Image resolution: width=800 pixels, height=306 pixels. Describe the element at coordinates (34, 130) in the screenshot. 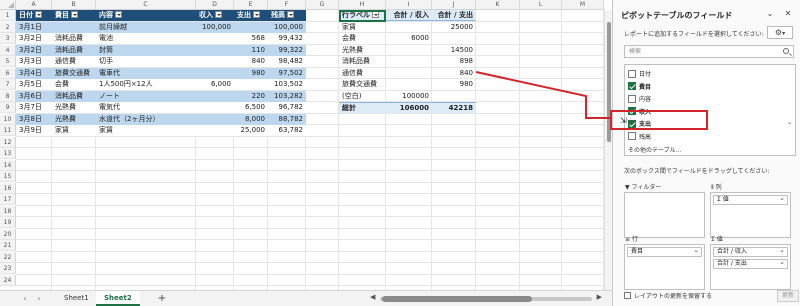

I see `table-cell: 3月9日` at that location.